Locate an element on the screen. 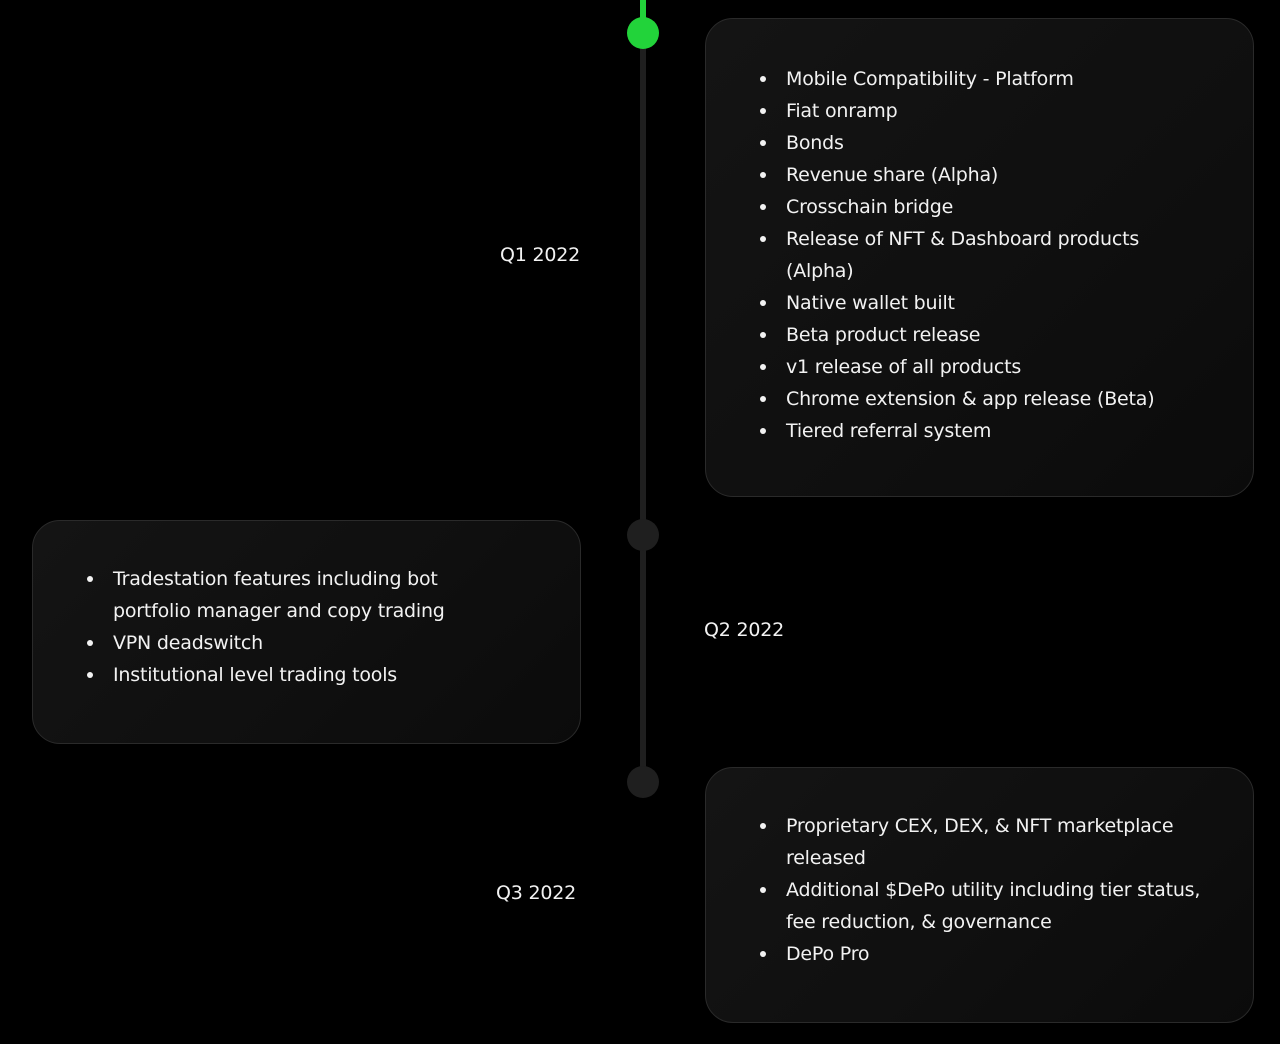  quarter-label-q3: Q3 2022 is located at coordinates (536, 893).